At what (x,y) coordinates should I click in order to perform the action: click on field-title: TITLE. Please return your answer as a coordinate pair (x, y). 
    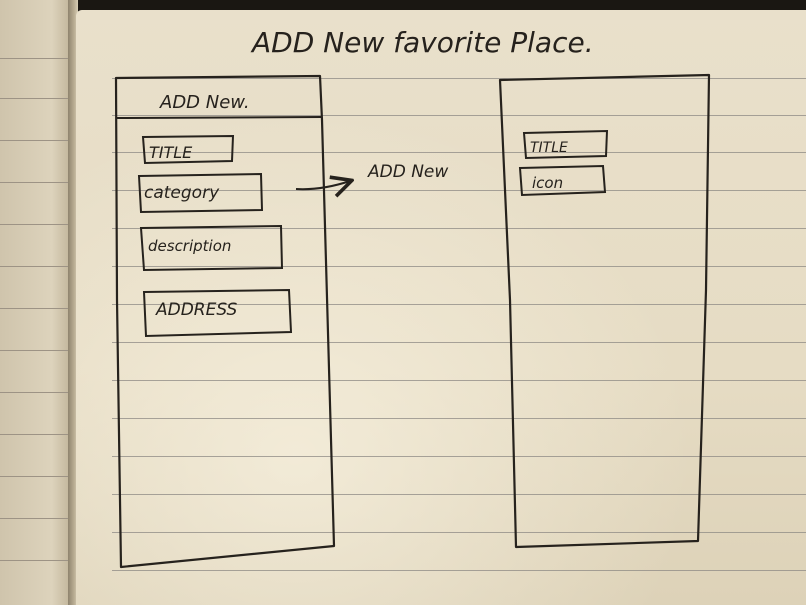
    Looking at the image, I should click on (188, 149).